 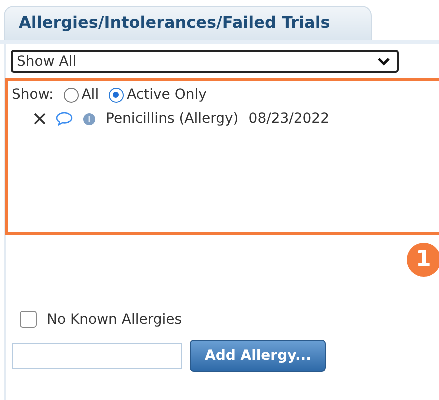 I want to click on allergy-name: Penicillins (Allergy), so click(x=172, y=119).